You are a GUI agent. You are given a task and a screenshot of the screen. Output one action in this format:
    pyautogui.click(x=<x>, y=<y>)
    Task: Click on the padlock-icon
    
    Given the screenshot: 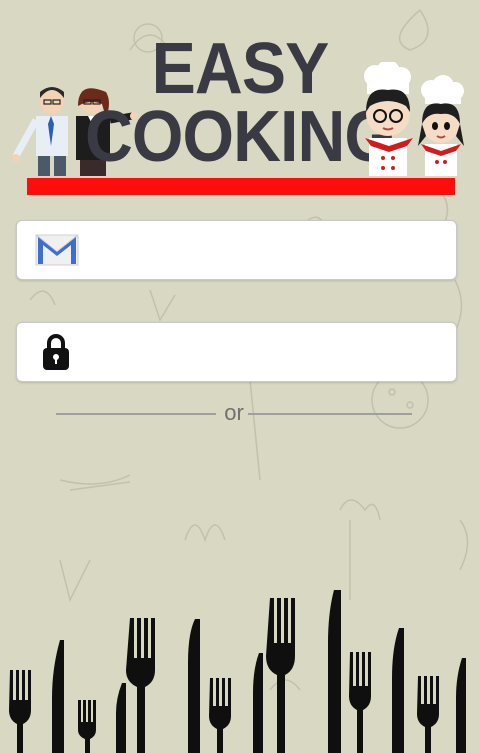 What is the action you would take?
    pyautogui.click(x=56, y=352)
    